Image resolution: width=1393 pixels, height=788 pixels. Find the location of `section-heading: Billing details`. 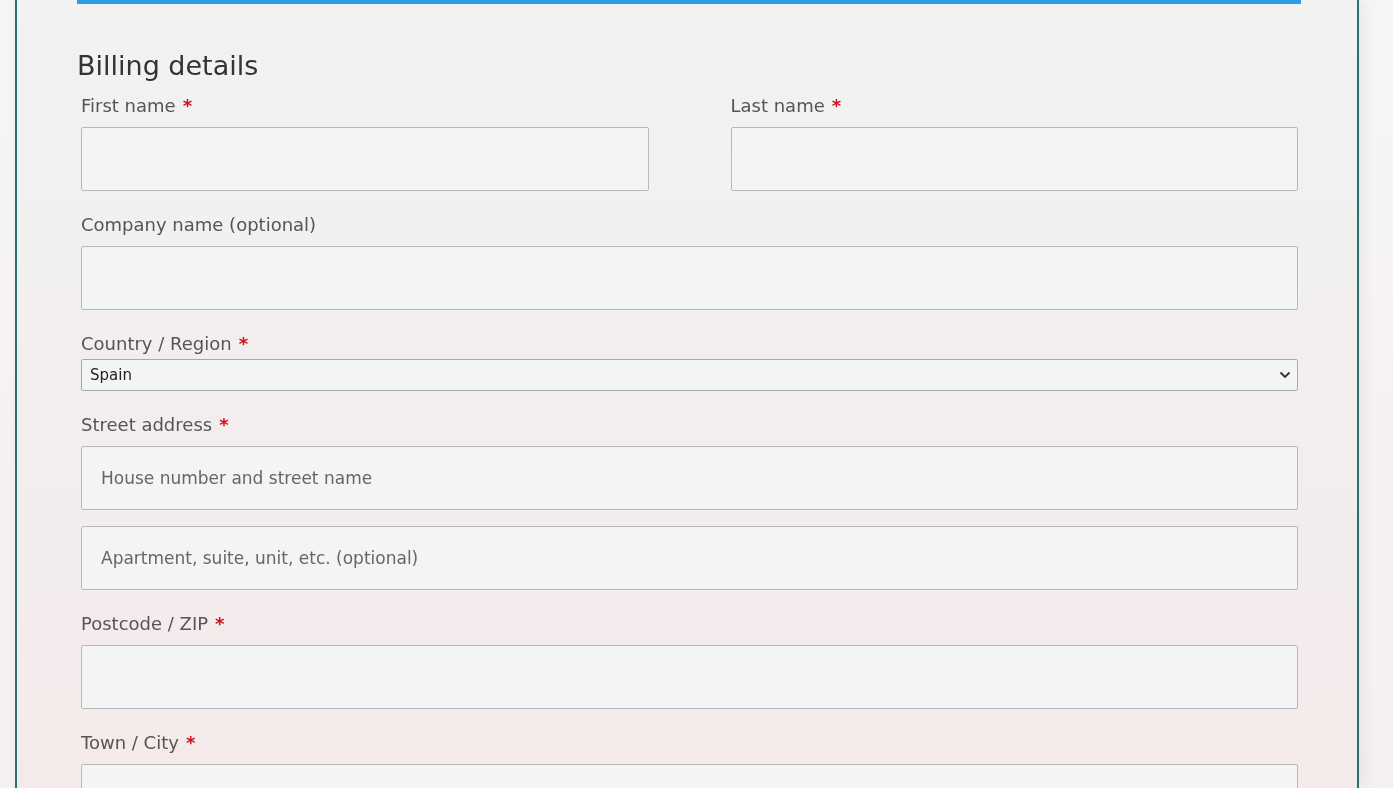

section-heading: Billing details is located at coordinates (168, 66).